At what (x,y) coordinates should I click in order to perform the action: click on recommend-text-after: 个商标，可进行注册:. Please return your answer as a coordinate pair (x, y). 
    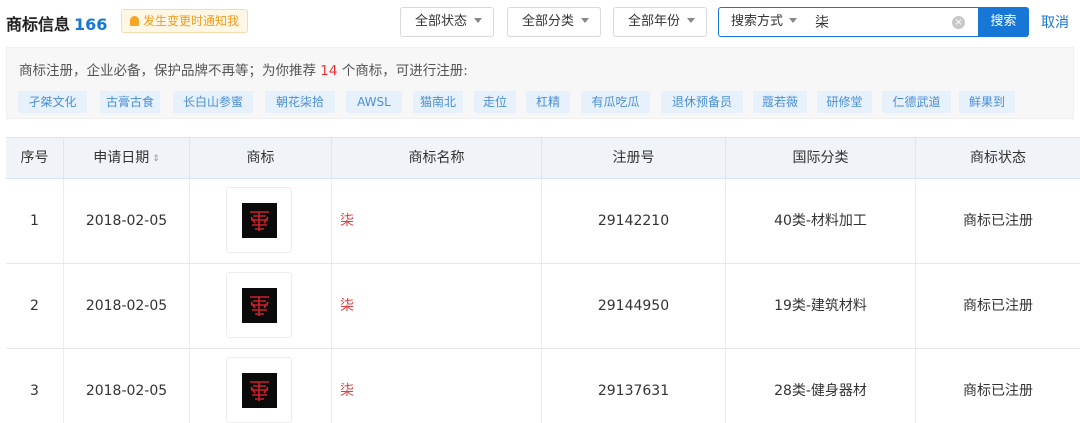
    Looking at the image, I should click on (402, 71).